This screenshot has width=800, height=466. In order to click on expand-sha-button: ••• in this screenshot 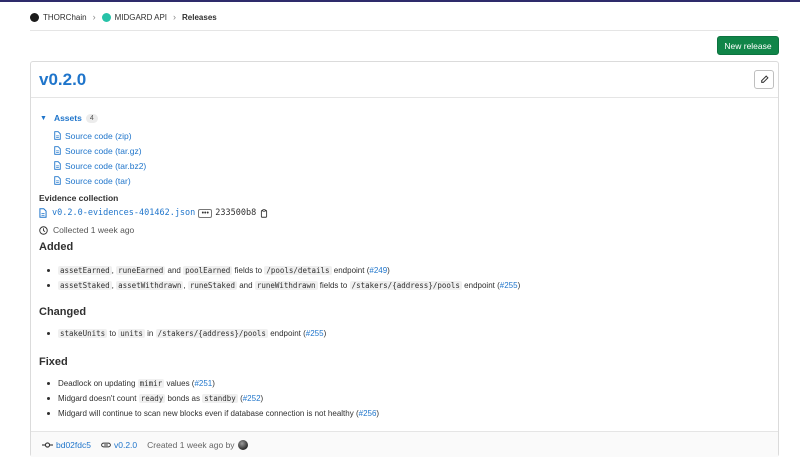, I will do `click(205, 213)`.